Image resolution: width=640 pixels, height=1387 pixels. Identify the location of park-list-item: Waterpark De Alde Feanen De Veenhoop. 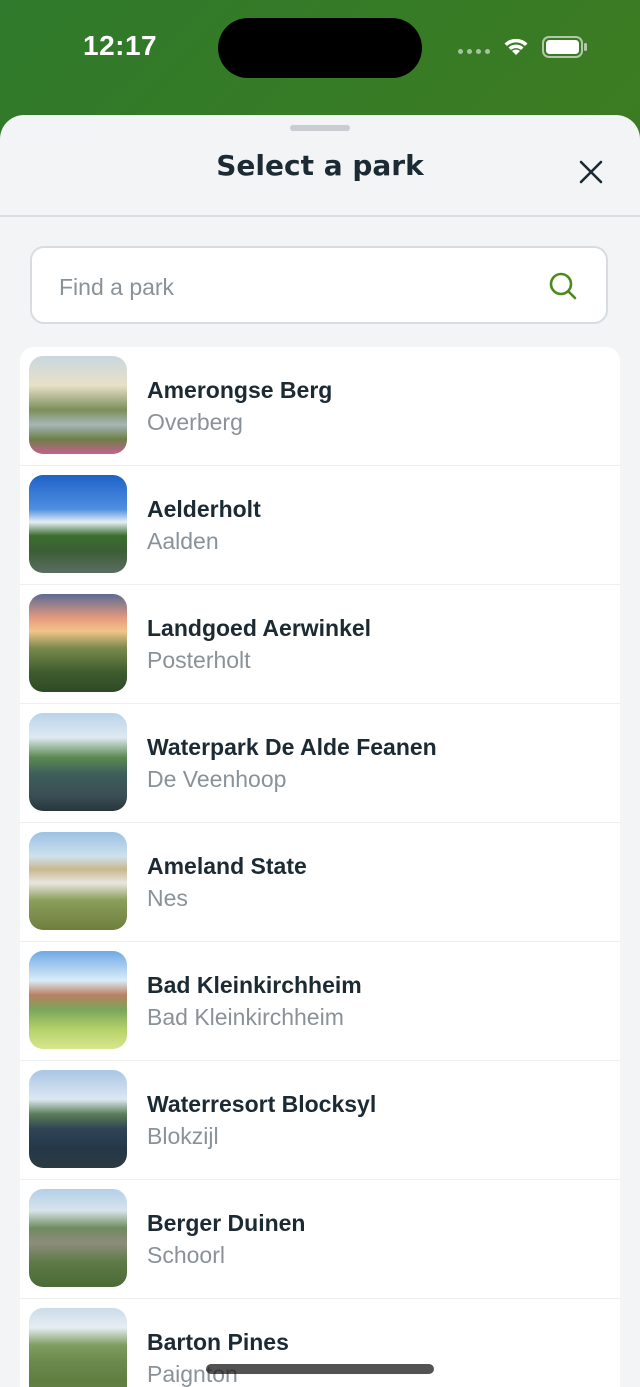
(320, 763).